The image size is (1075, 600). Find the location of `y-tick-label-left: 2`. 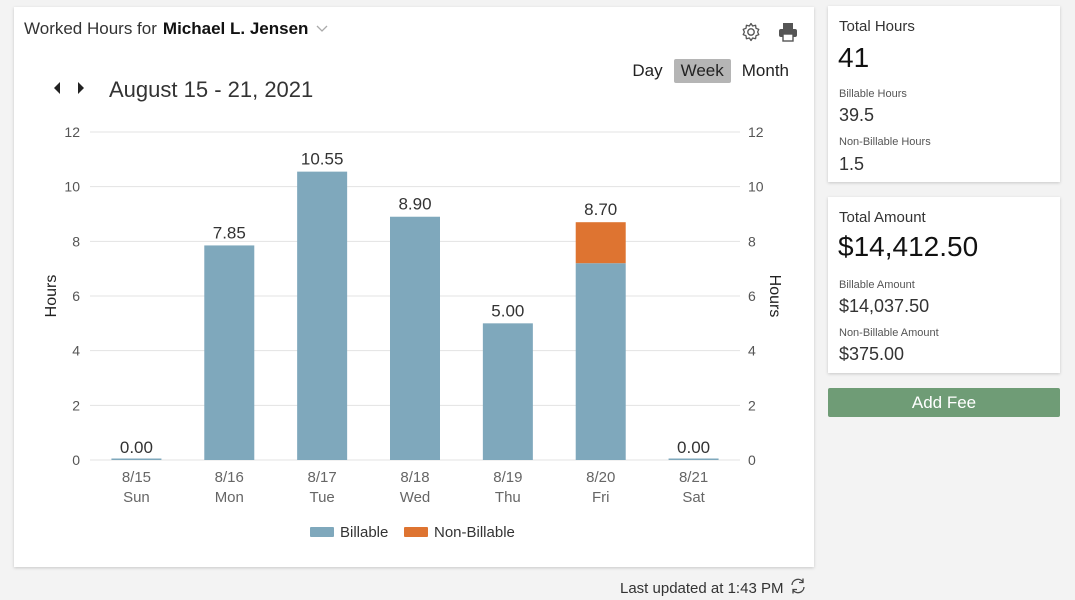

y-tick-label-left: 2 is located at coordinates (76, 405).